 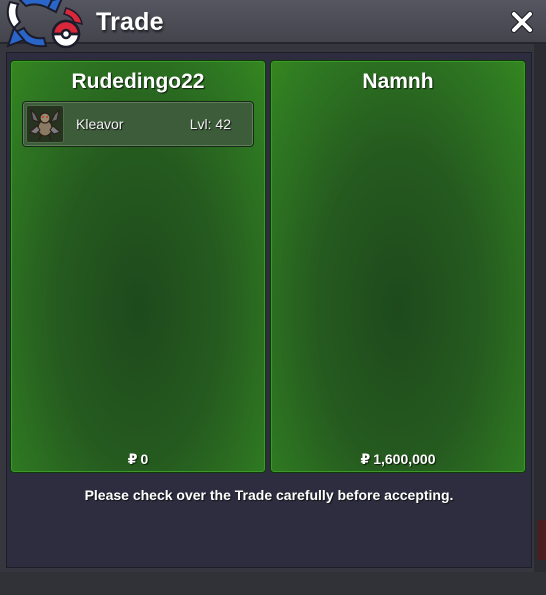 I want to click on window-title: Trade, so click(x=130, y=22).